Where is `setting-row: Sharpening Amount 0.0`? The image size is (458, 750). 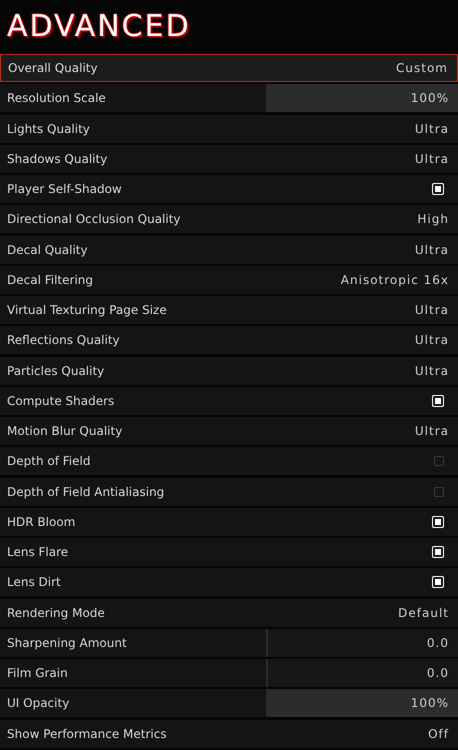 setting-row: Sharpening Amount 0.0 is located at coordinates (229, 642).